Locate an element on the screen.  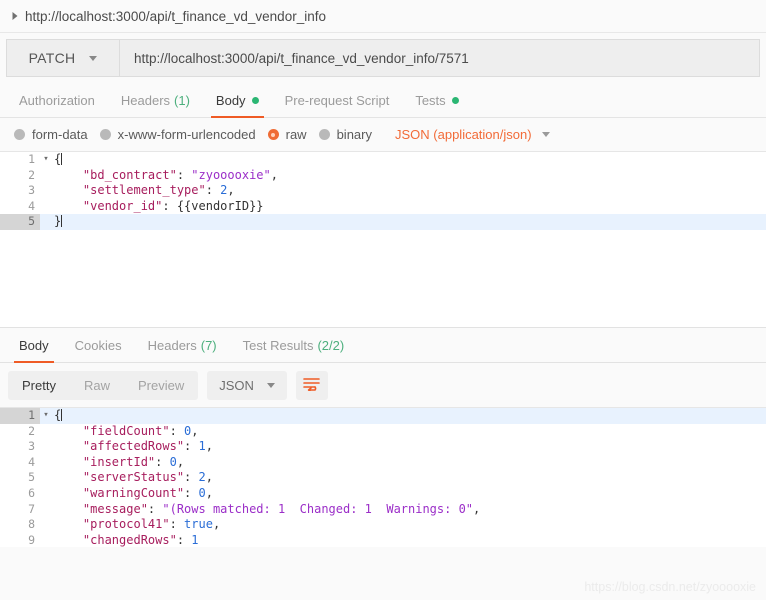
request-body-line: 3 "settlement_type": 2, is located at coordinates (383, 191).